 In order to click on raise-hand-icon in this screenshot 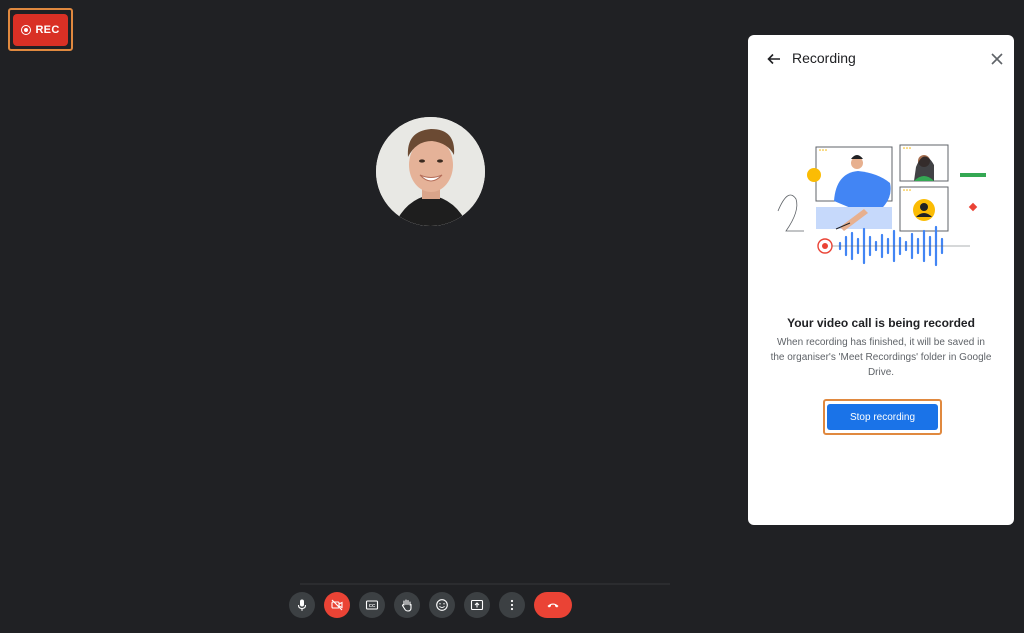, I will do `click(406, 605)`.